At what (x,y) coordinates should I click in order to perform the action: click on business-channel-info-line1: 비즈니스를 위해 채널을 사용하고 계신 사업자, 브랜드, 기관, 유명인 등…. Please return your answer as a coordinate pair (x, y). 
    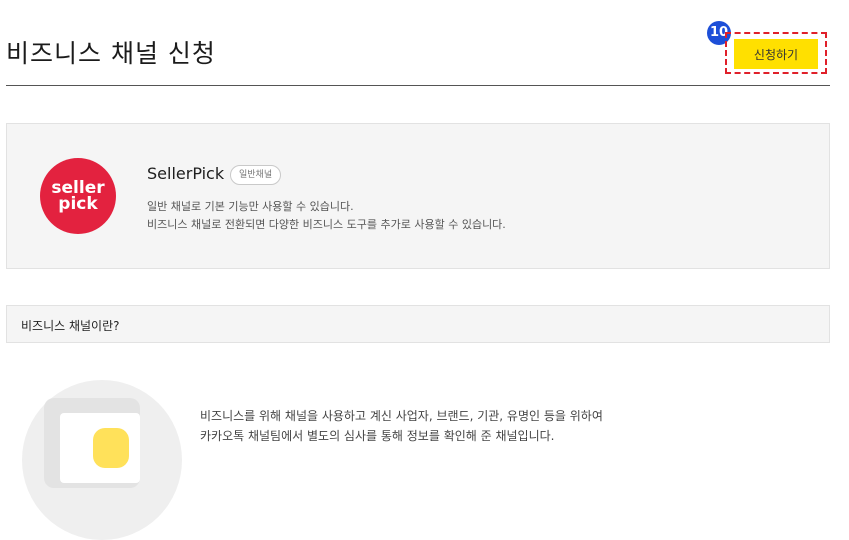
    Looking at the image, I should click on (401, 416).